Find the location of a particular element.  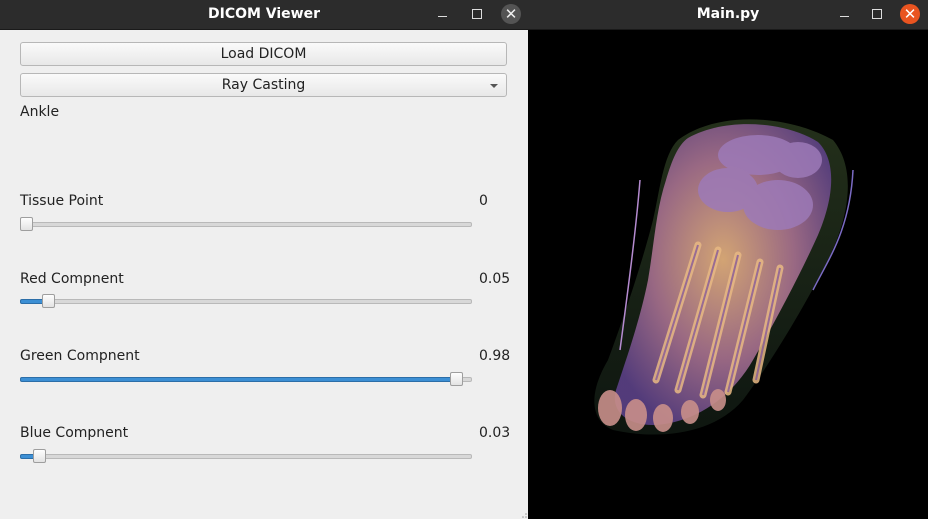

slider-fill is located at coordinates (238, 379).